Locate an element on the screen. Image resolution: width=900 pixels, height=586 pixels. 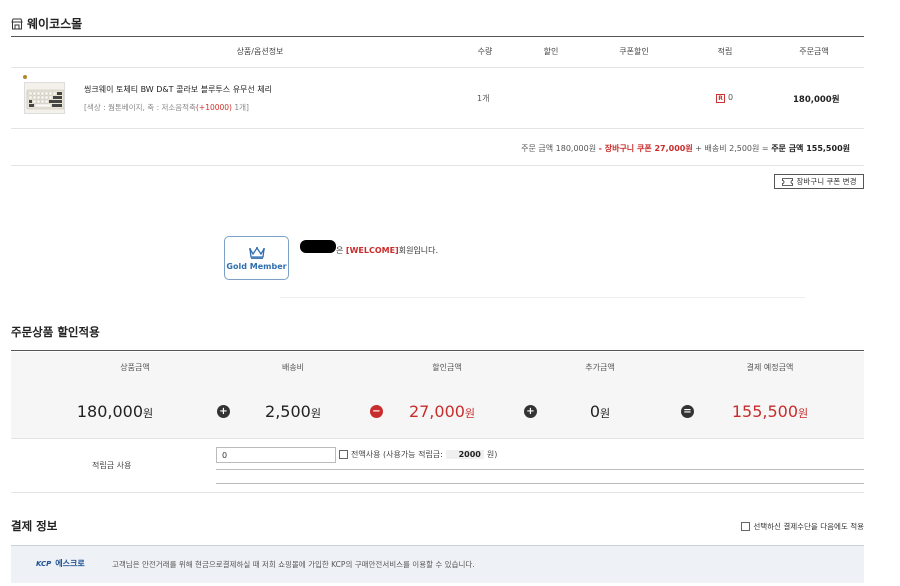
keyboard-image is located at coordinates (45, 99).